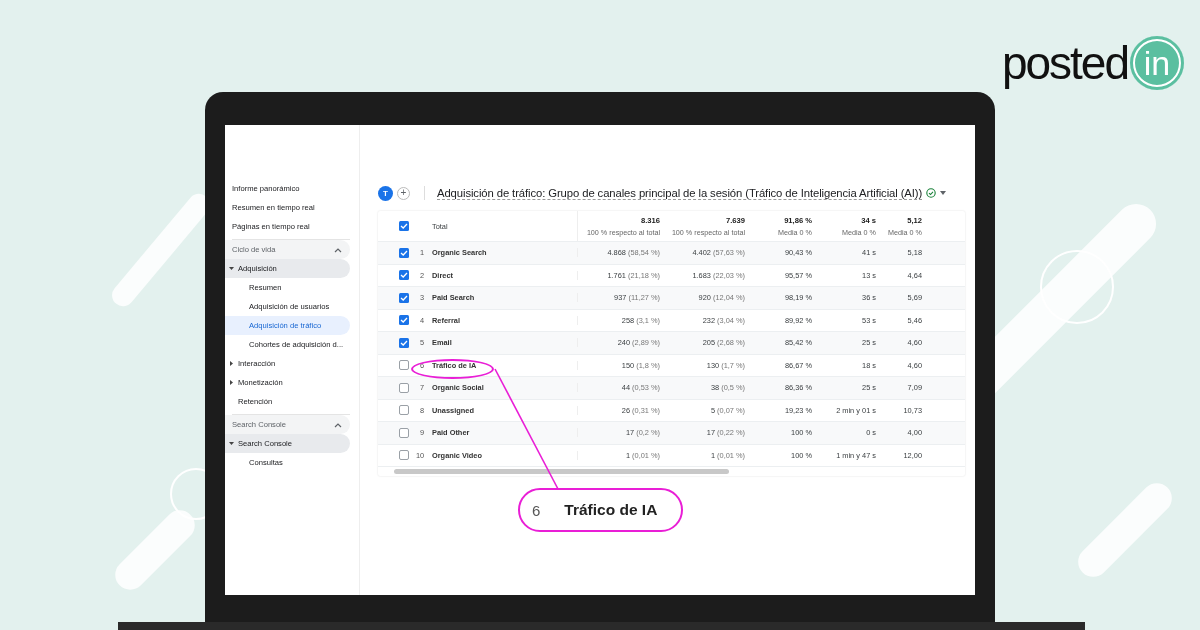  I want to click on scrollbar, so click(561, 471).